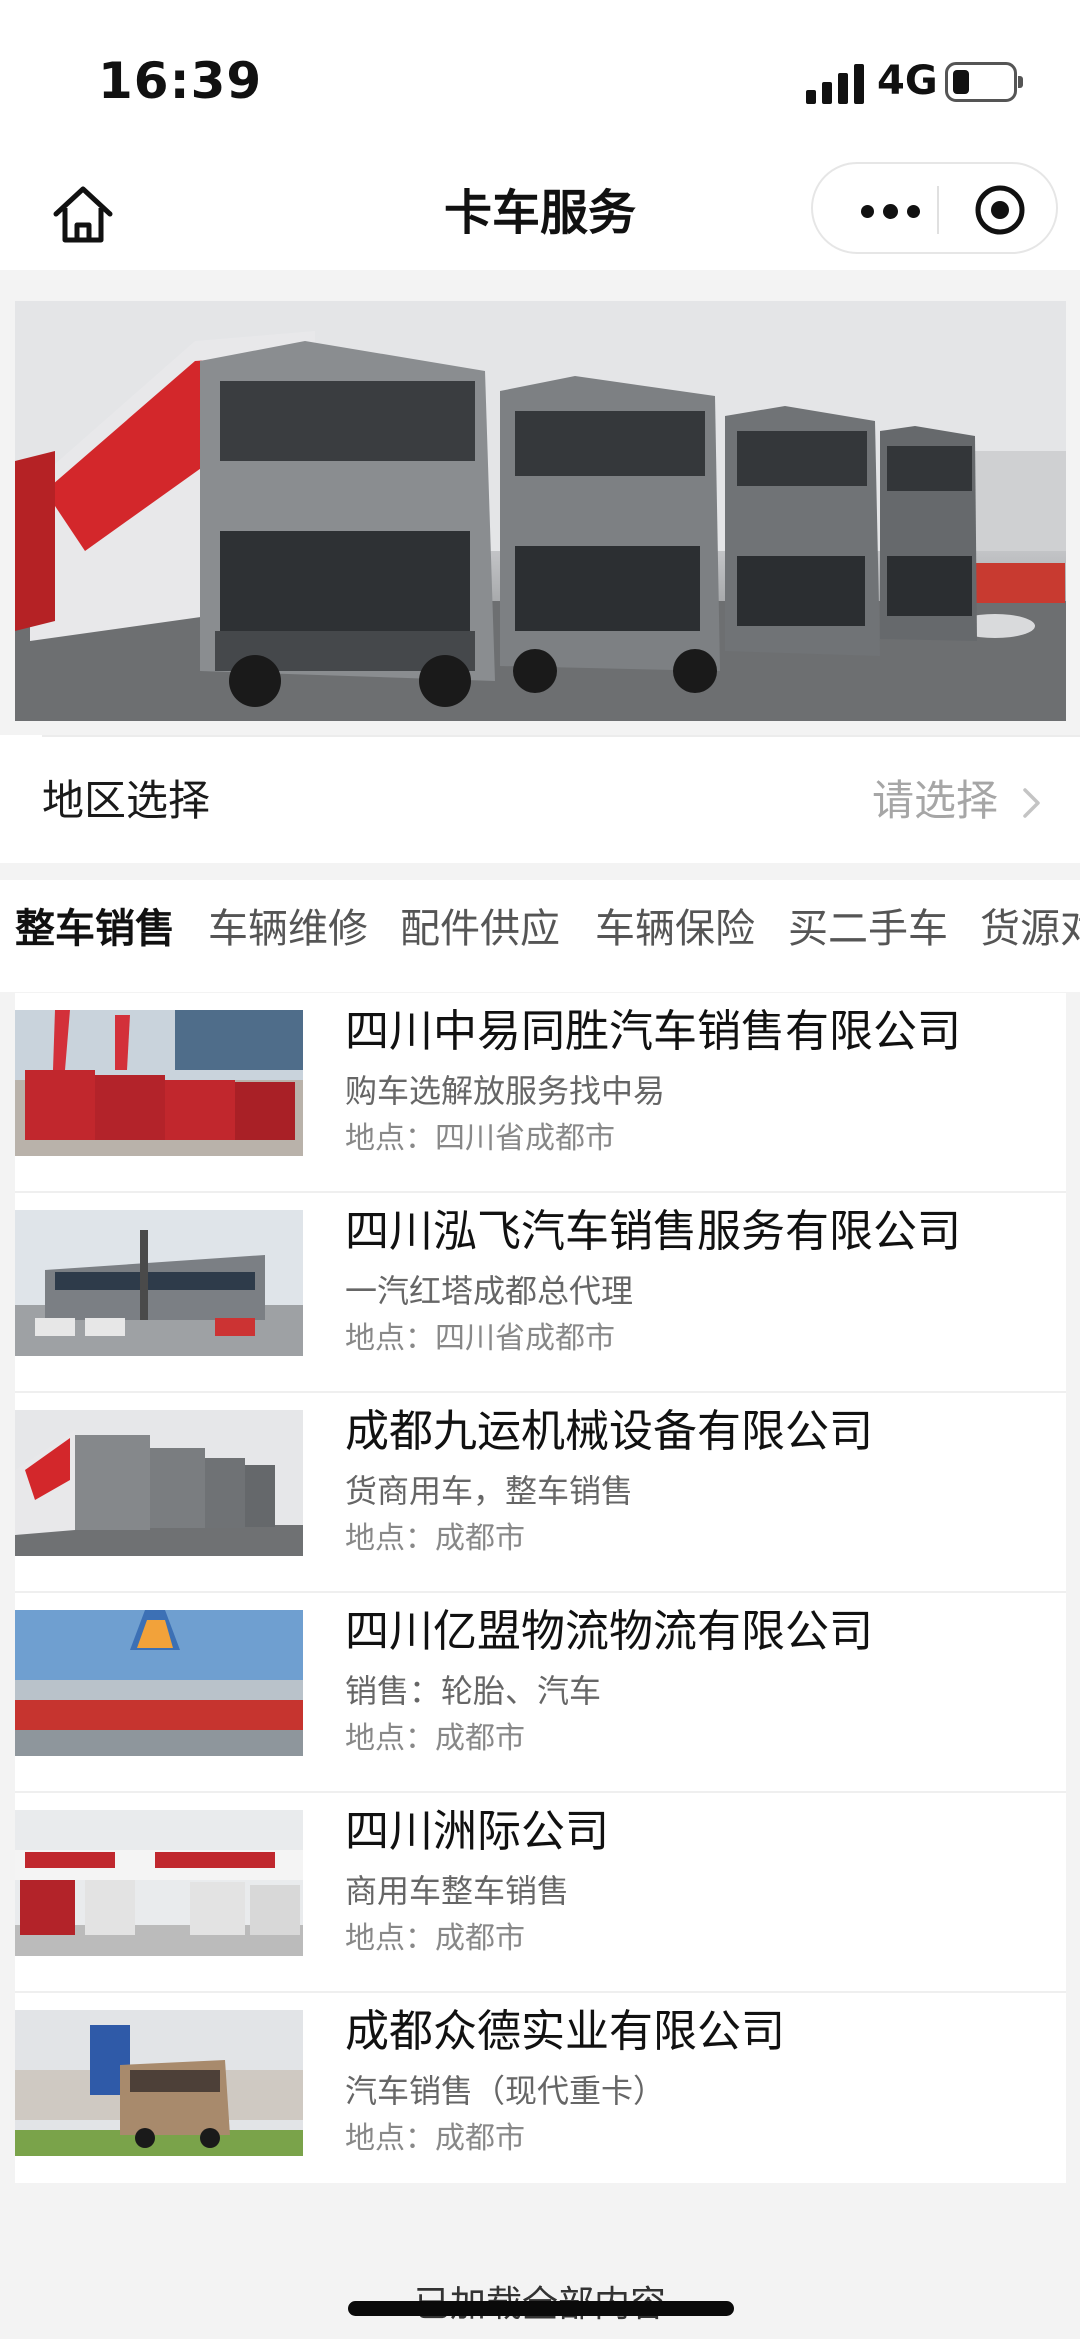 This screenshot has width=1080, height=2339. I want to click on chevron-right-icon, so click(1031, 803).